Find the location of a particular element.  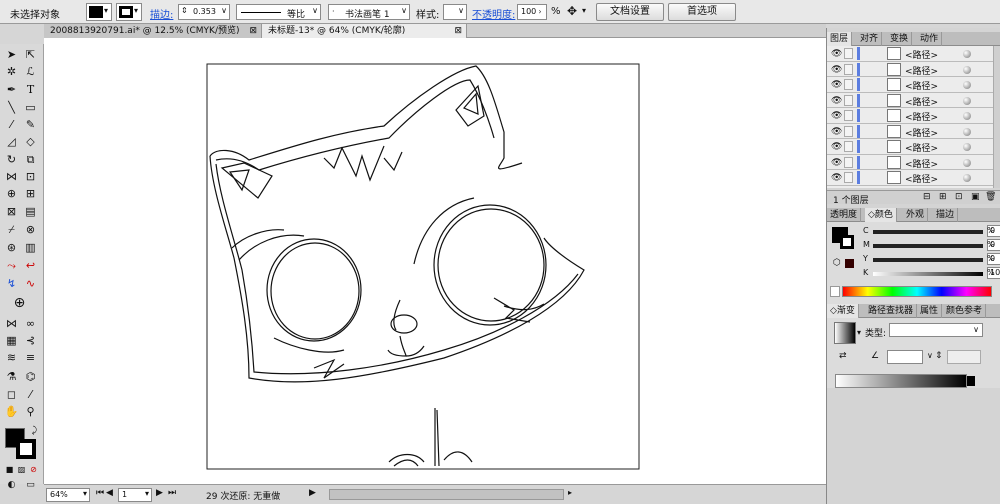

curvature-tool-icon: ⤳ is located at coordinates (11, 265).